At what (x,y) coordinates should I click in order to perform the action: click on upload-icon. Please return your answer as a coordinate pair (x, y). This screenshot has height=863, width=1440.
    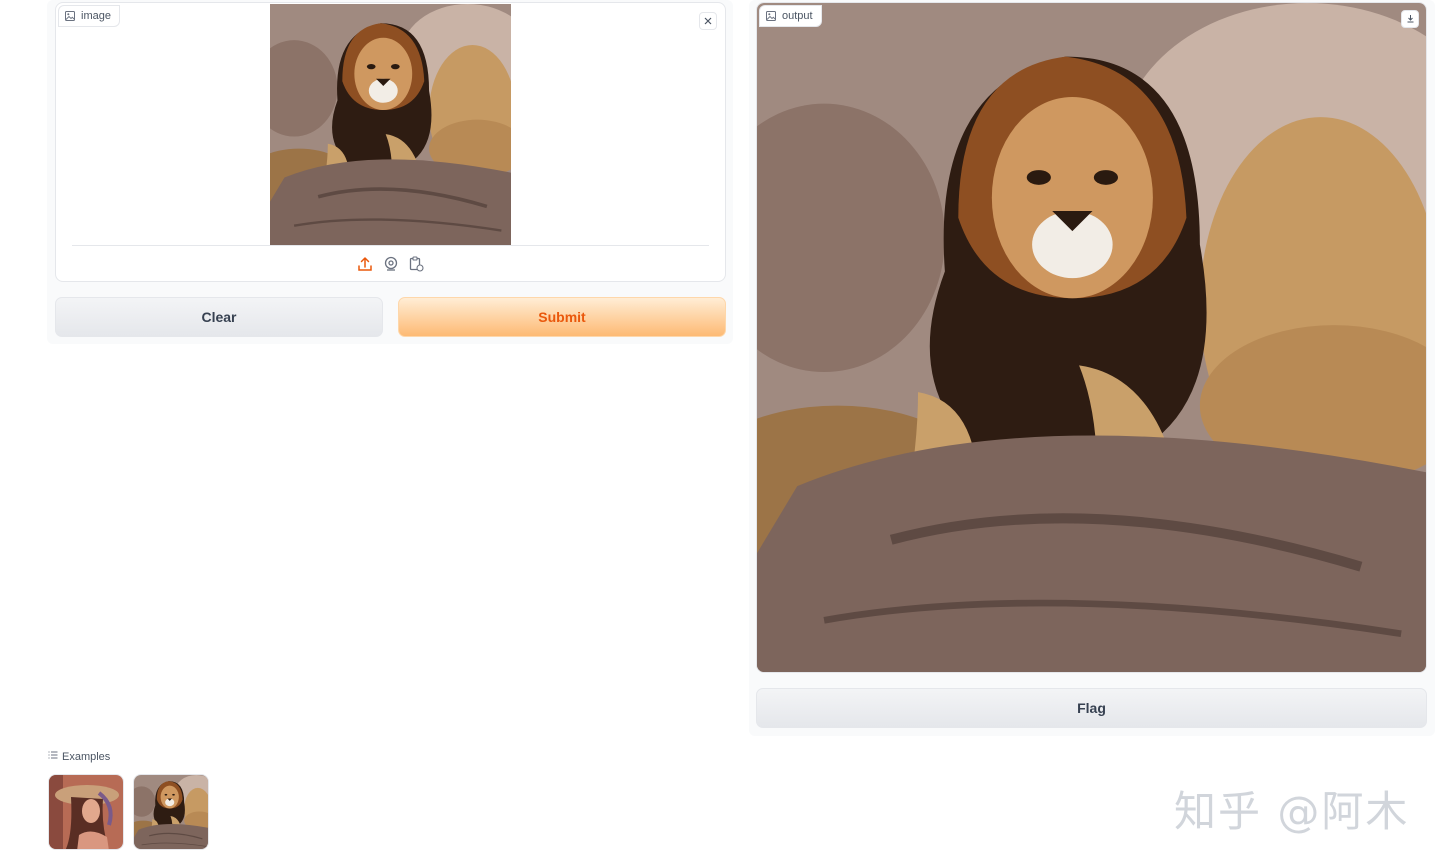
    Looking at the image, I should click on (365, 264).